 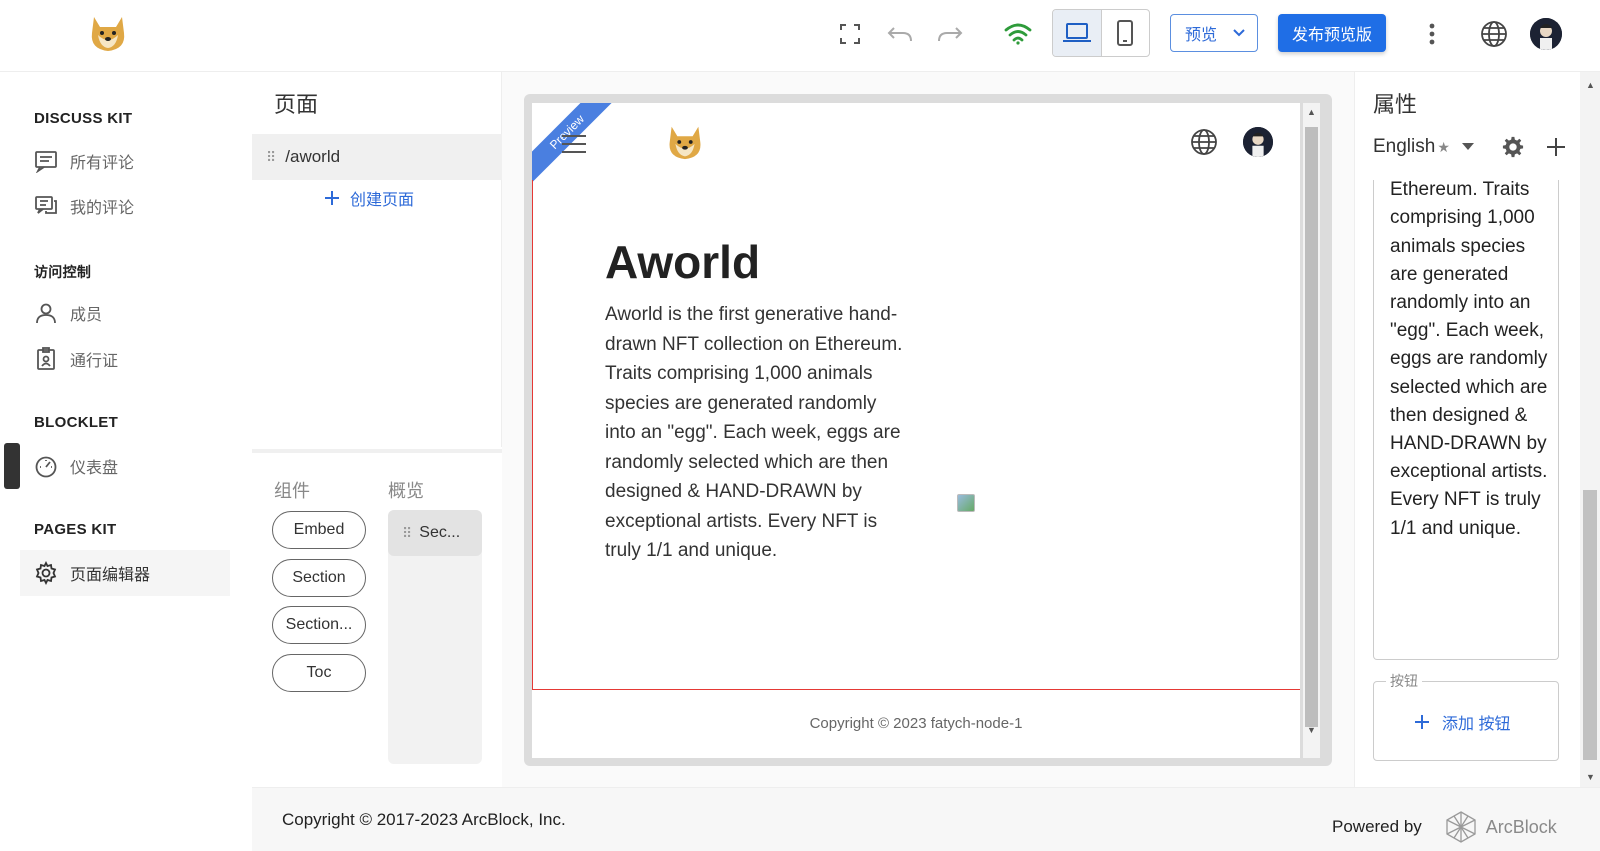 I want to click on pages-panel-title: 页面, so click(x=296, y=104).